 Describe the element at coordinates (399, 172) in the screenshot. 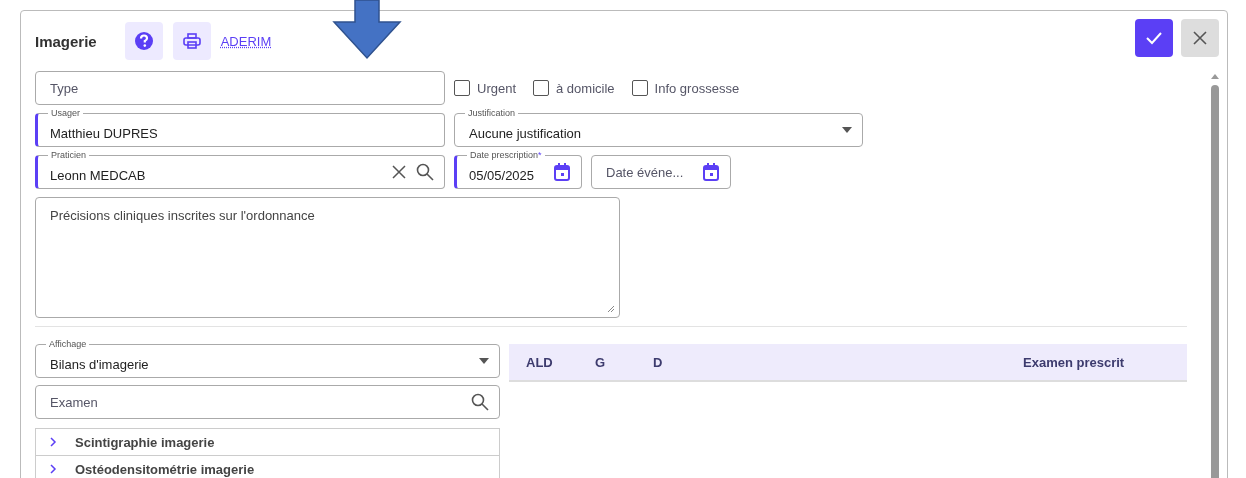

I see `clear-icon` at that location.